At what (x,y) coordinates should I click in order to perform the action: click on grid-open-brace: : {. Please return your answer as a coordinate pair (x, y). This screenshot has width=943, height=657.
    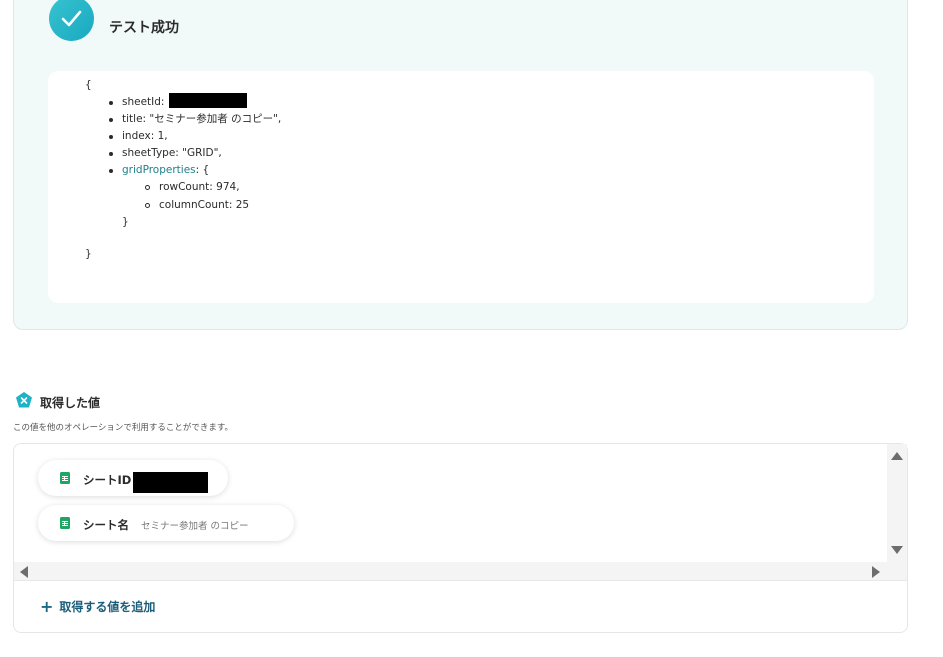
    Looking at the image, I should click on (202, 170).